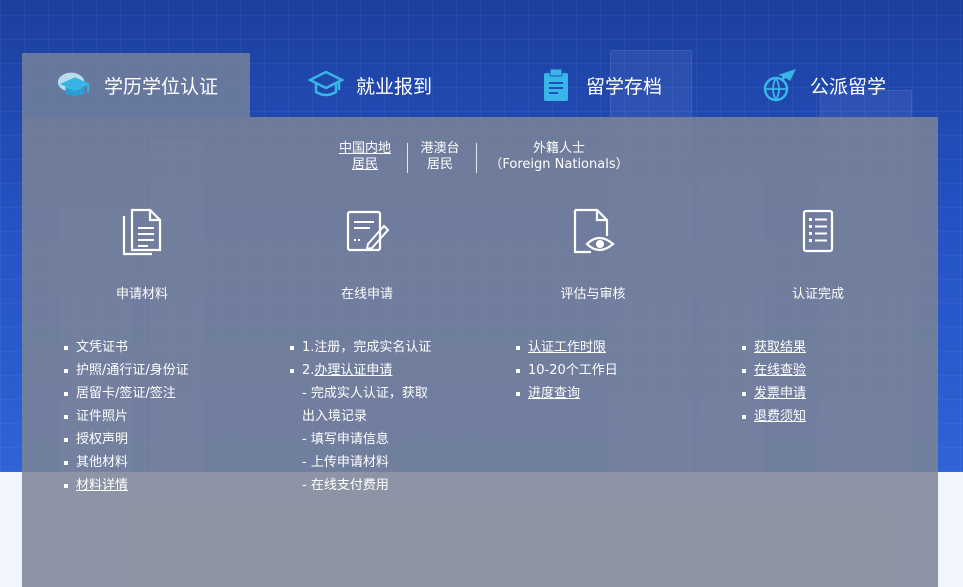 This screenshot has width=963, height=587. What do you see at coordinates (556, 85) in the screenshot?
I see `archive-document-icon` at bounding box center [556, 85].